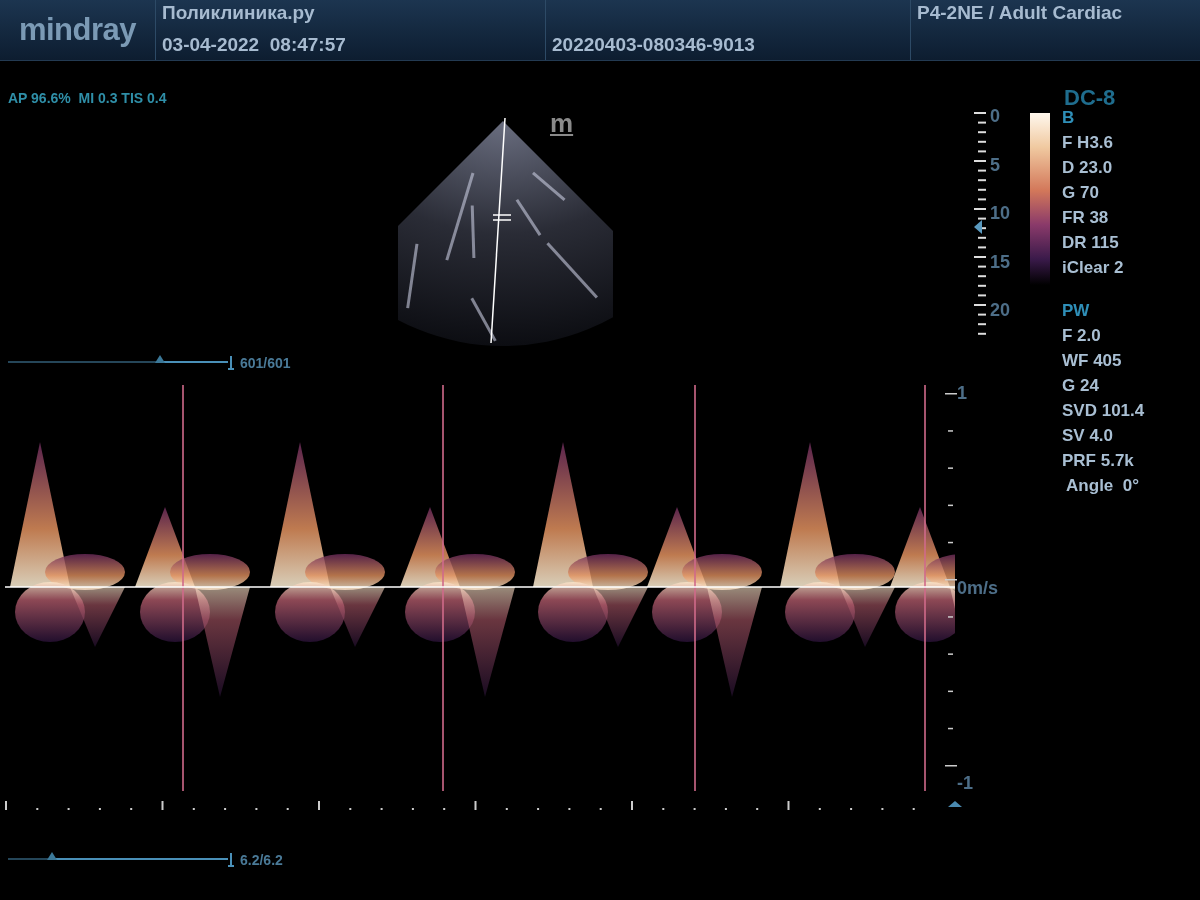 This screenshot has width=1200, height=900. What do you see at coordinates (1086, 218) in the screenshot?
I see `parameter-value: FR 38` at bounding box center [1086, 218].